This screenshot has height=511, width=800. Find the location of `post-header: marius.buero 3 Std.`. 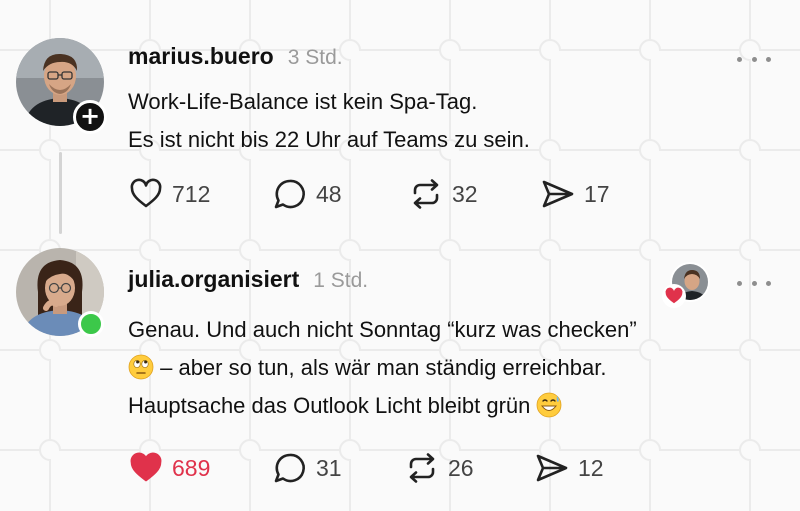

post-header: marius.buero 3 Std. is located at coordinates (235, 56).